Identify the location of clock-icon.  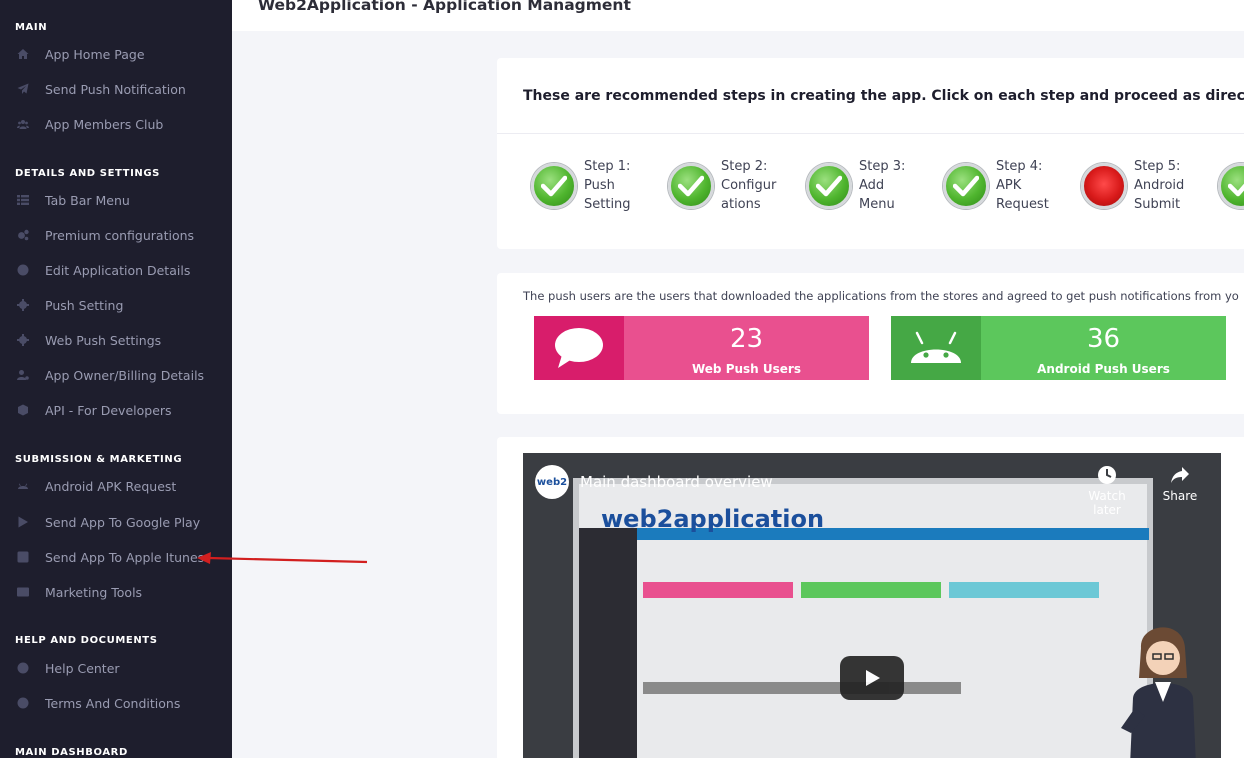
(1107, 475).